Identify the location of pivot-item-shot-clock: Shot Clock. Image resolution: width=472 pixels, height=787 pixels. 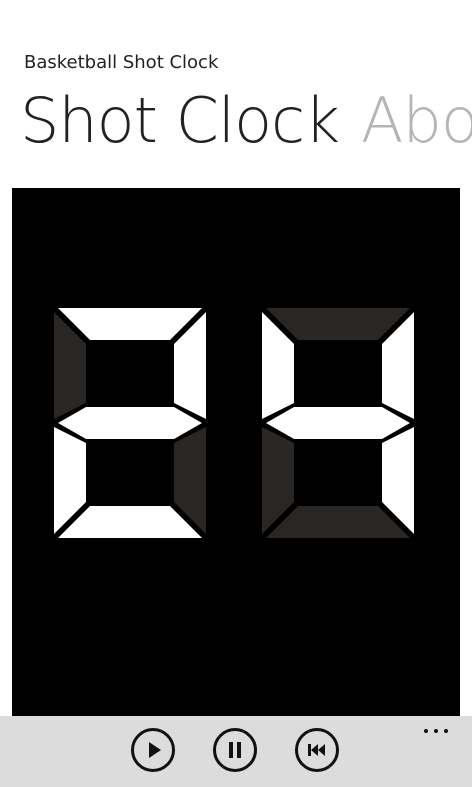
(180, 121).